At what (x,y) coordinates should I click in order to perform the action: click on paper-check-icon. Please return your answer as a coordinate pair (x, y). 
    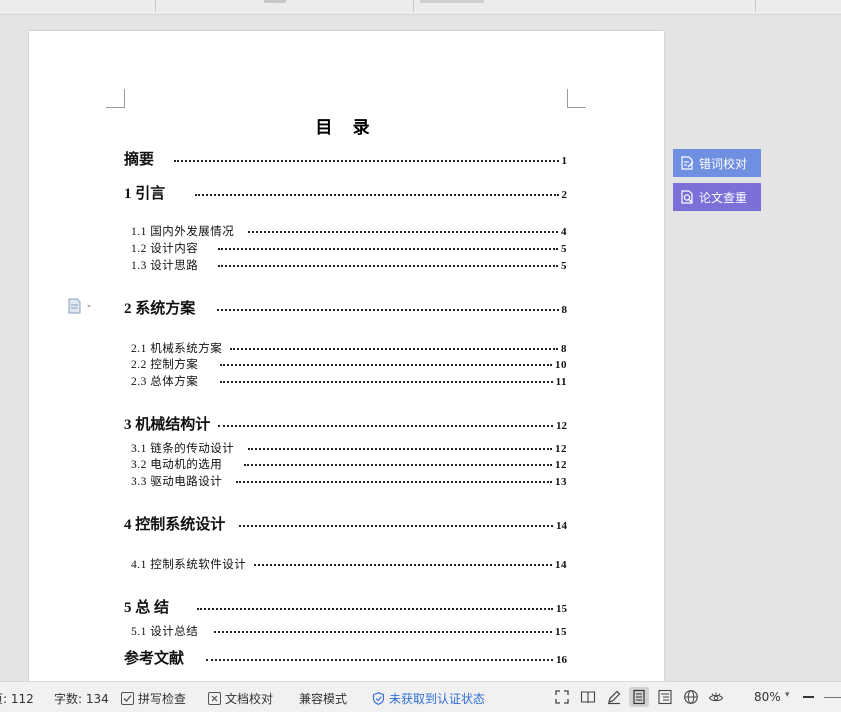
    Looking at the image, I should click on (687, 197).